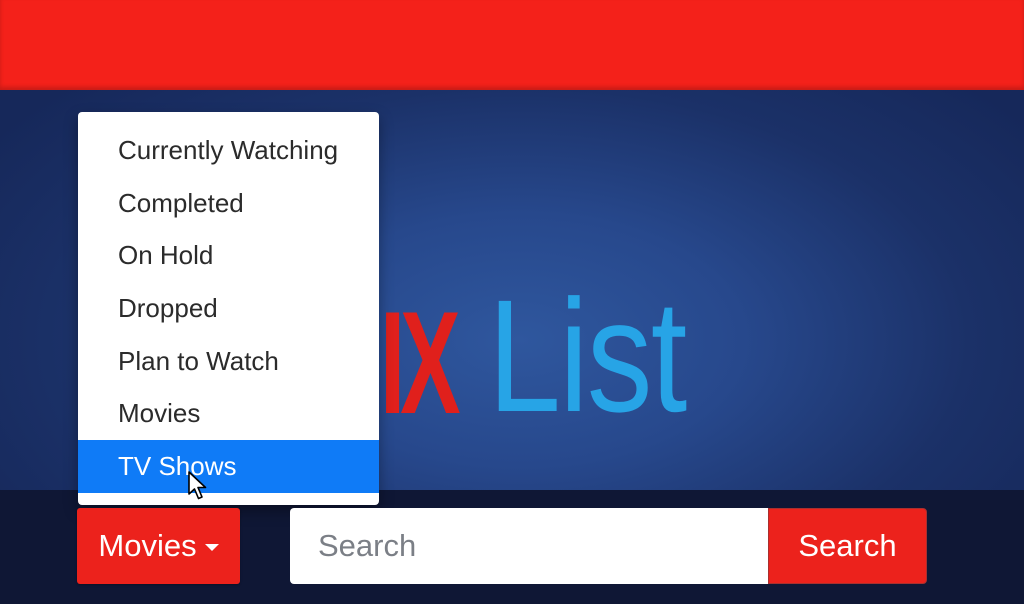 This screenshot has height=604, width=1024. What do you see at coordinates (211, 547) in the screenshot?
I see `caret-down-icon` at bounding box center [211, 547].